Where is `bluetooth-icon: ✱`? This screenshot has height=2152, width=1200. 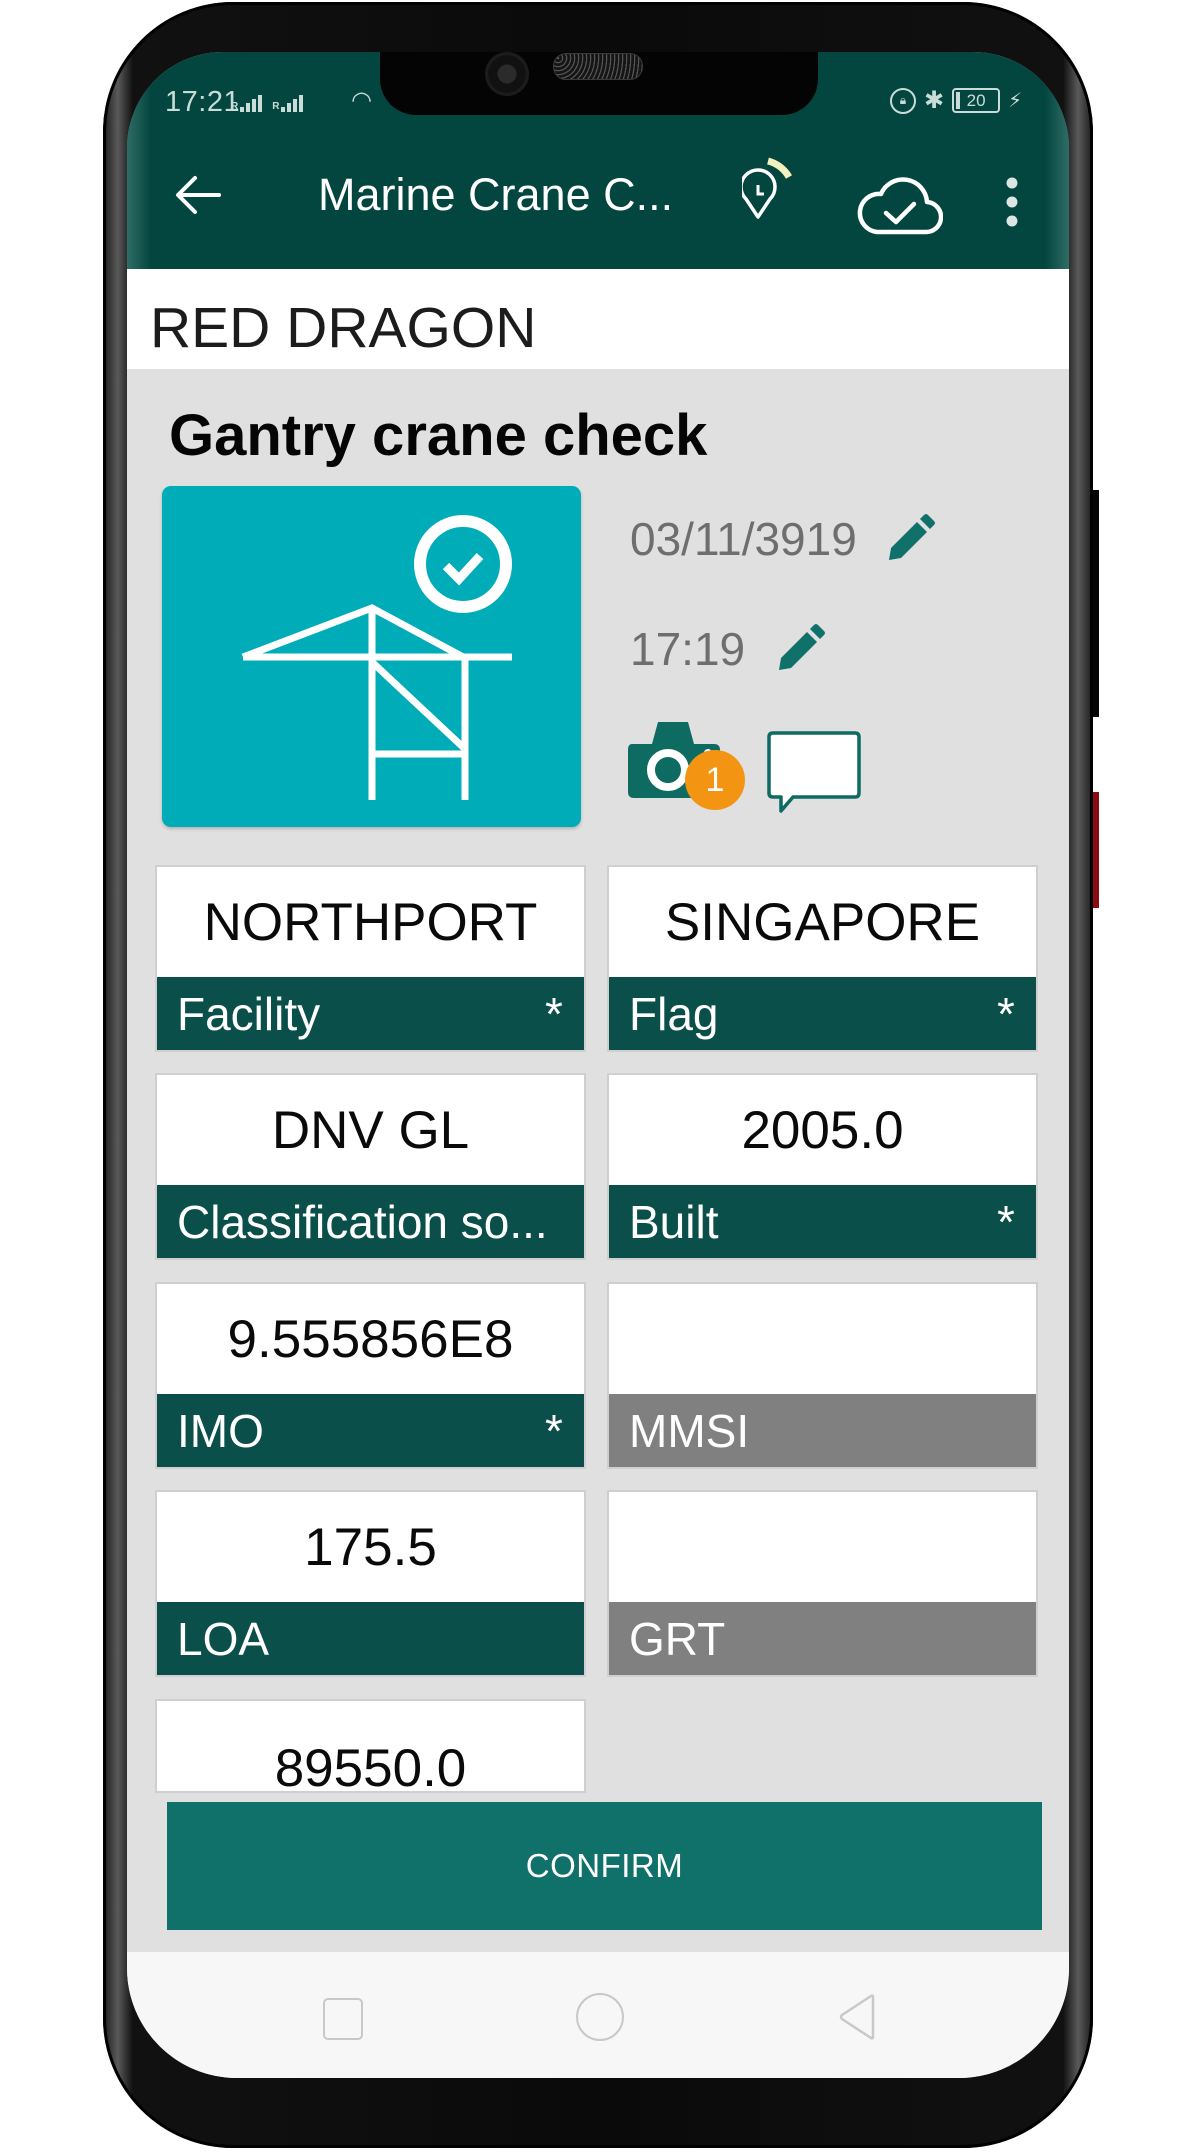
bluetooth-icon: ✱ is located at coordinates (934, 100).